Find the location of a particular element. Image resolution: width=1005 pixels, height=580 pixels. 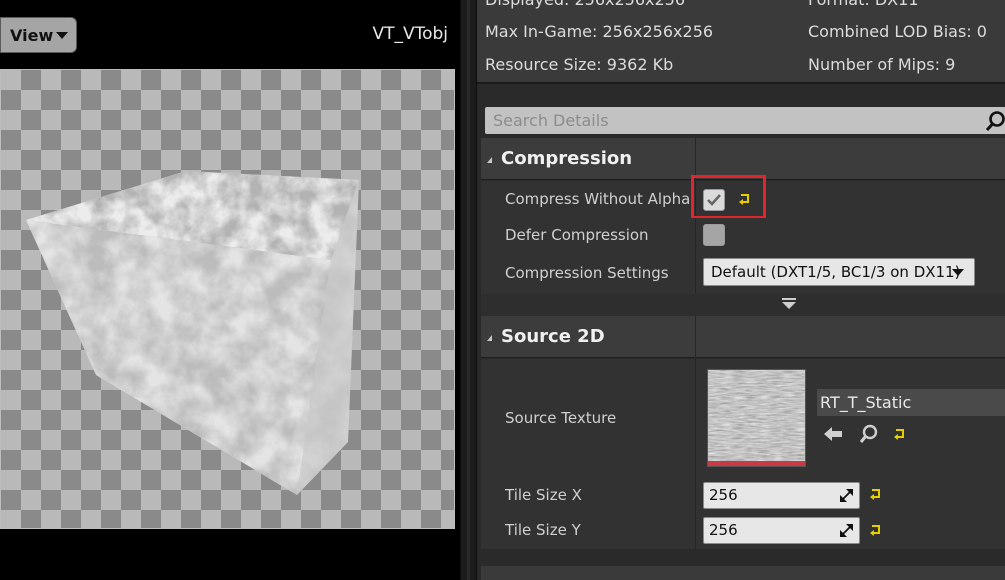

property-label: Tile Size Y is located at coordinates (543, 530).